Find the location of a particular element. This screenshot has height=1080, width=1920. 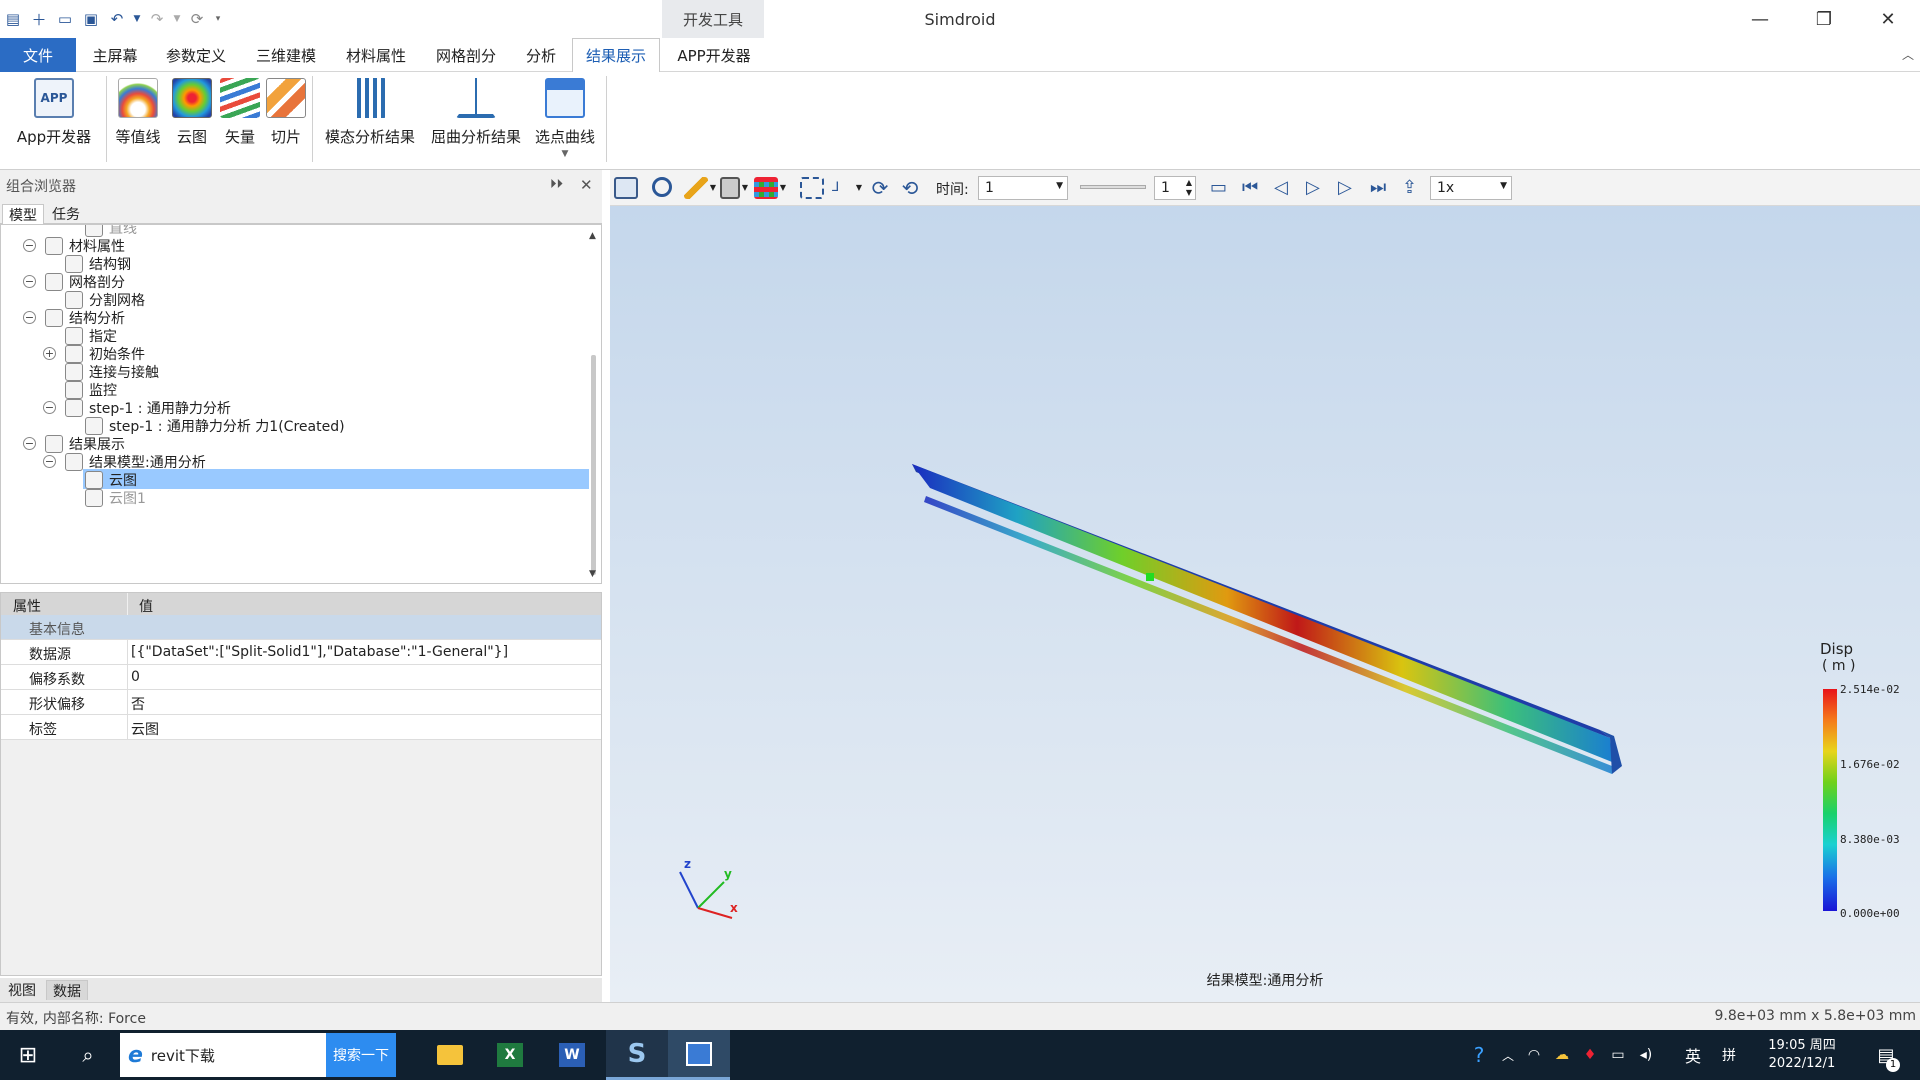

simdroid-app-icon is located at coordinates (699, 1055).